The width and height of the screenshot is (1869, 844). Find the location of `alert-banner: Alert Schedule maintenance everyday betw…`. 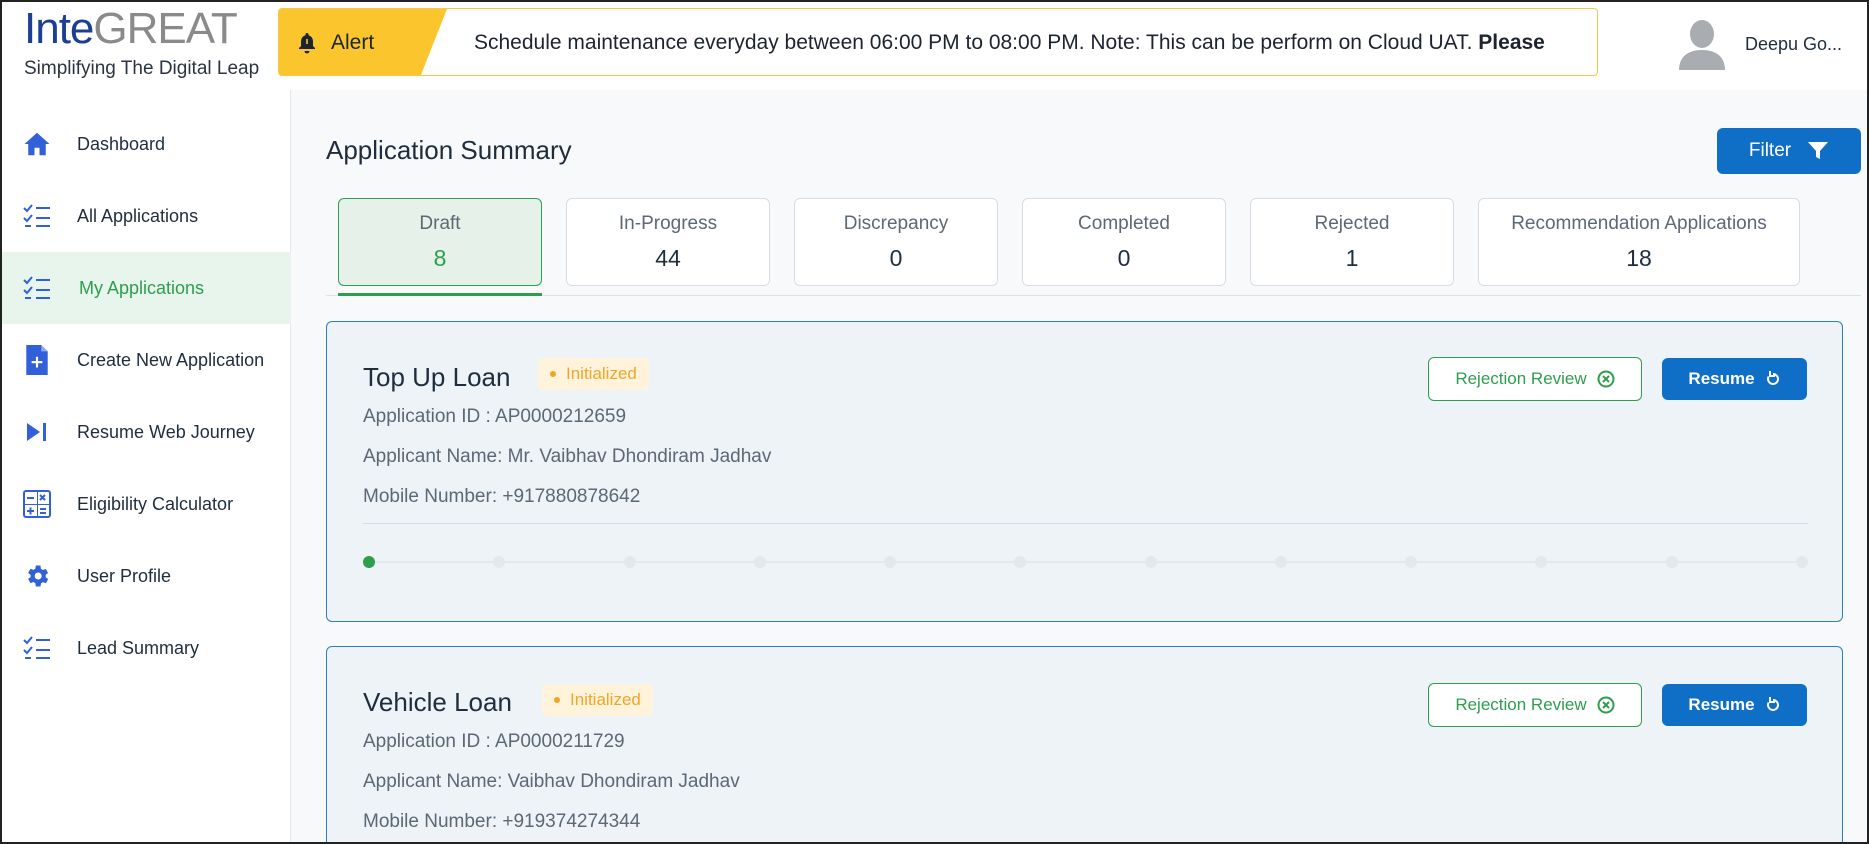

alert-banner: Alert Schedule maintenance everyday betw… is located at coordinates (938, 42).